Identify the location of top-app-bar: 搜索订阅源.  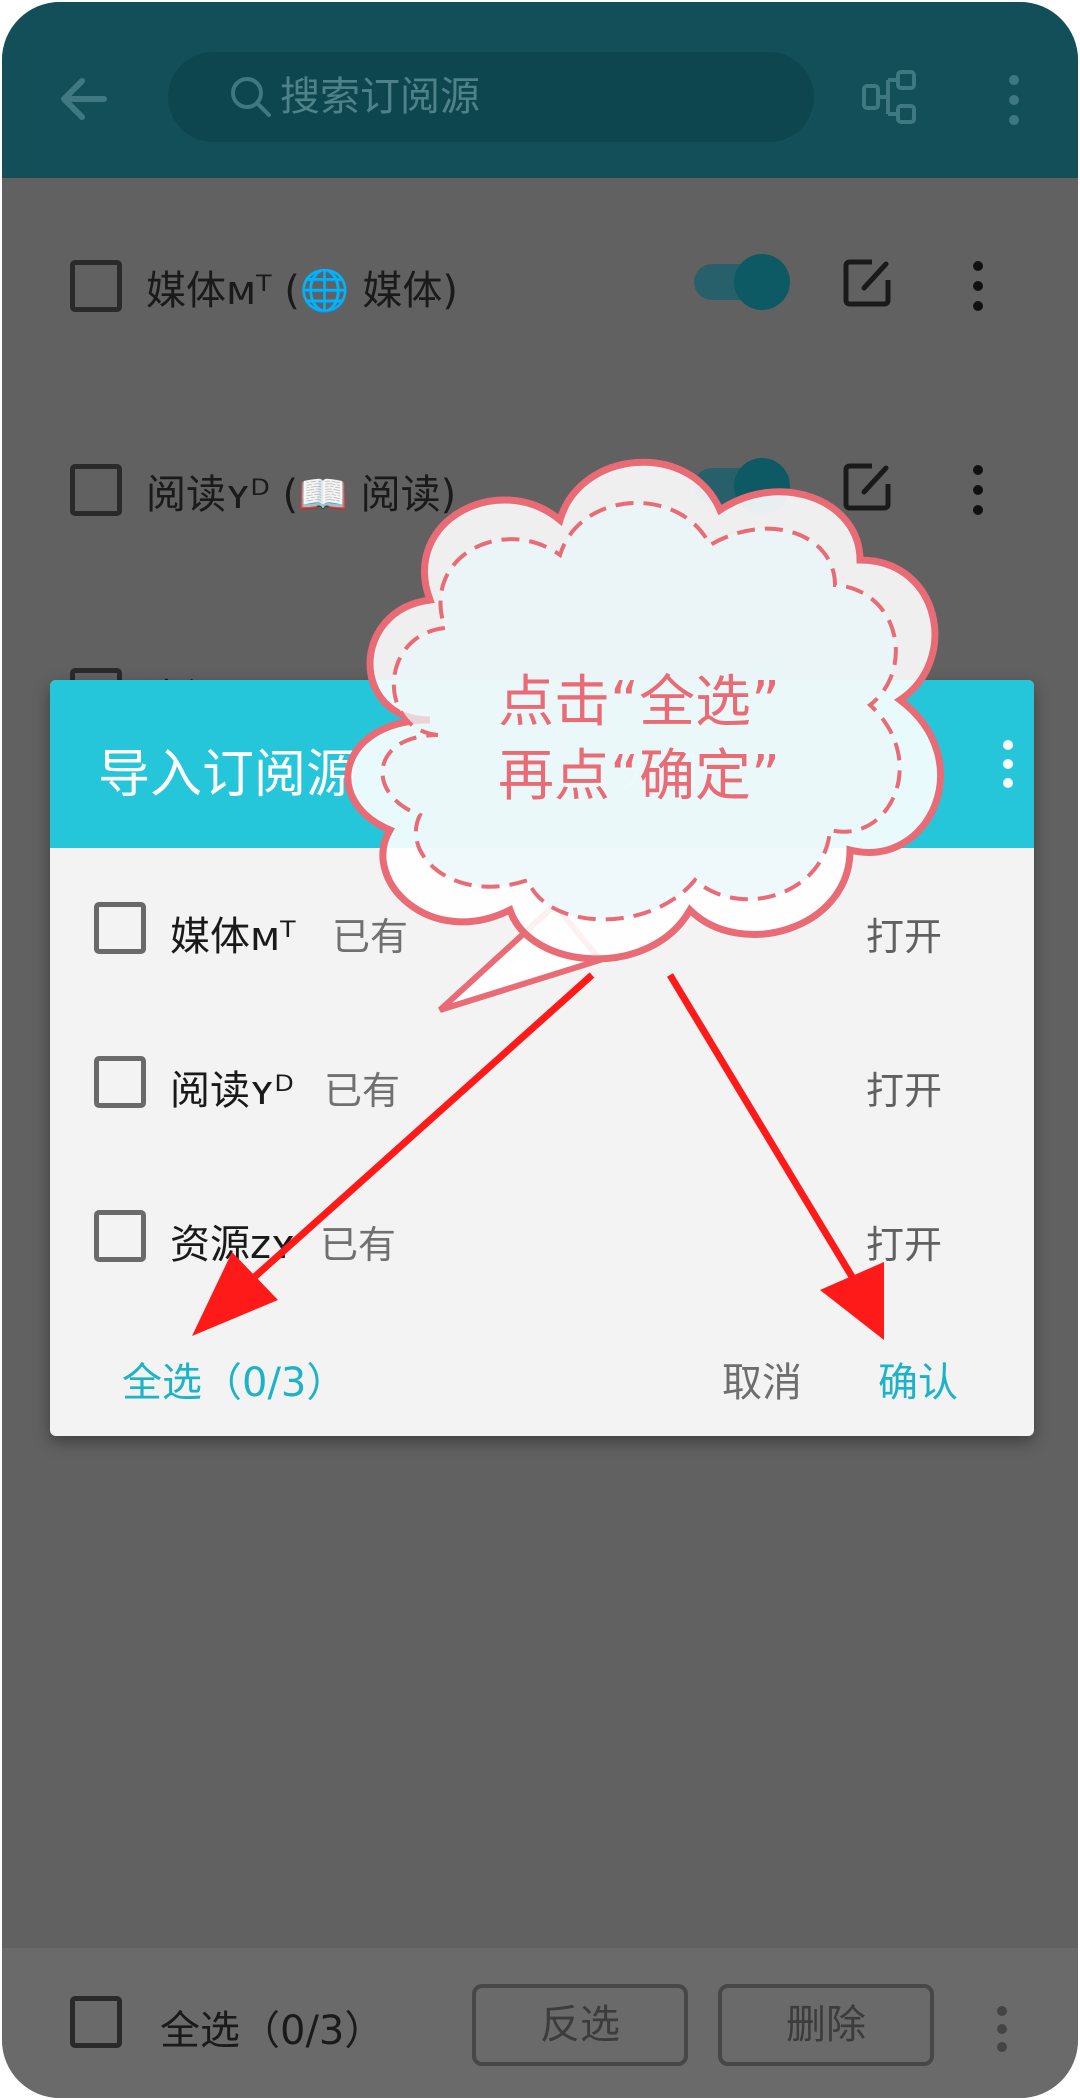
(540, 90).